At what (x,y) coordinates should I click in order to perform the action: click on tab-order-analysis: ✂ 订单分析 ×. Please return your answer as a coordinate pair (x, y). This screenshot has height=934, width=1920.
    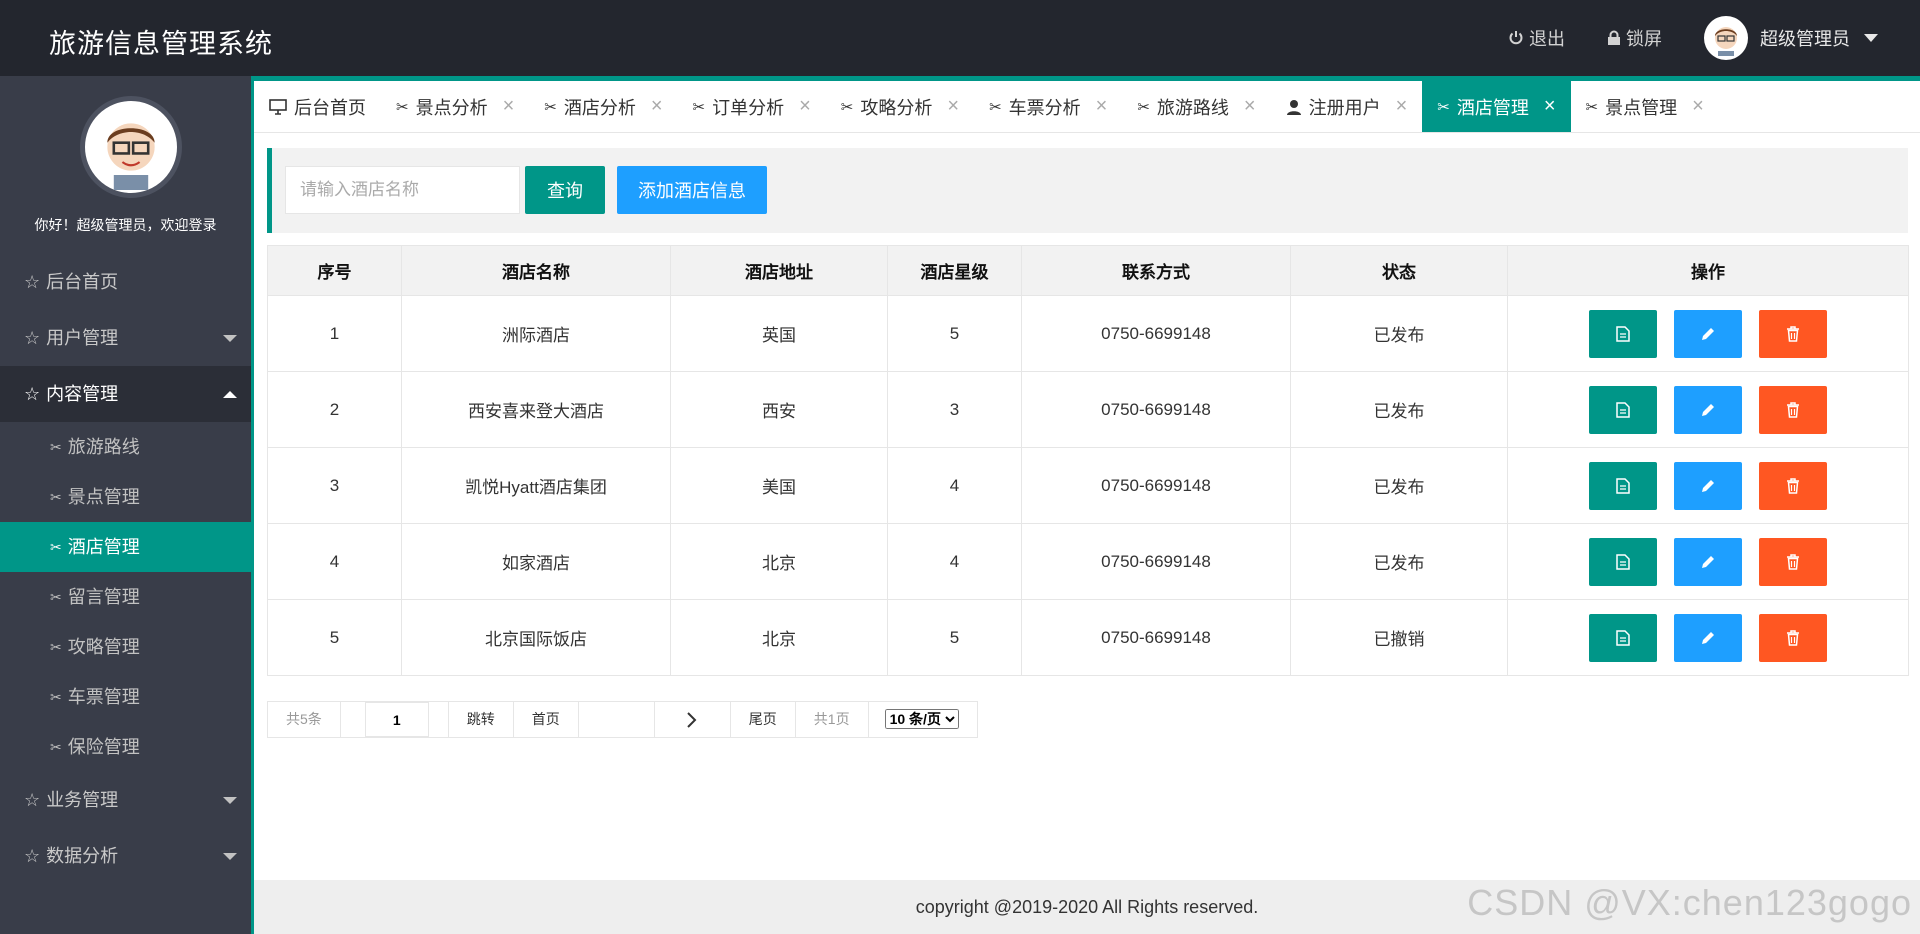
    Looking at the image, I should click on (752, 106).